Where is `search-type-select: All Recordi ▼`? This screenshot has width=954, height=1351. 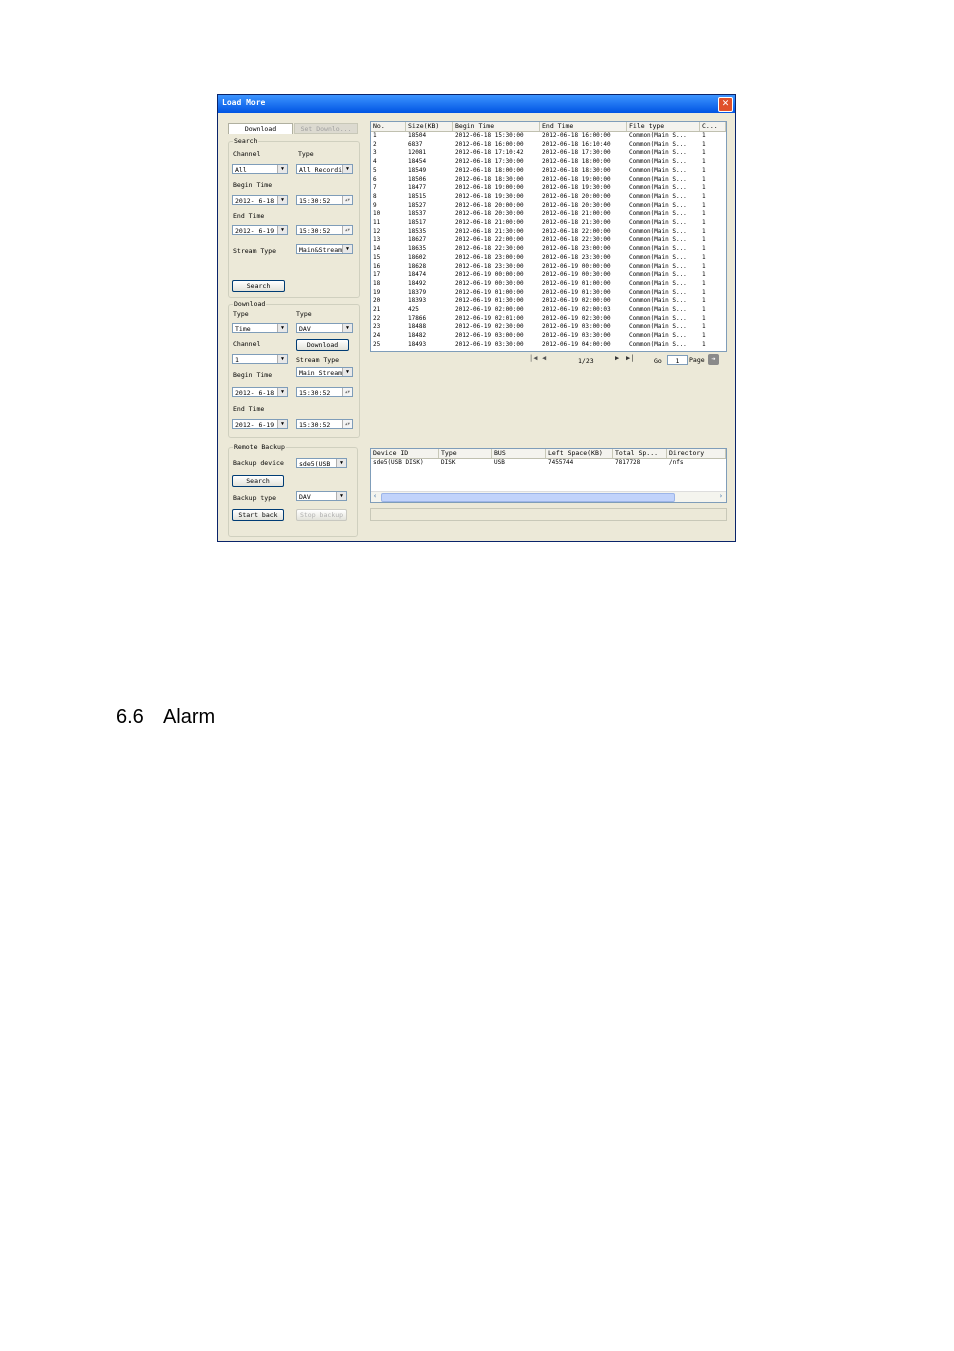 search-type-select: All Recordi ▼ is located at coordinates (324, 169).